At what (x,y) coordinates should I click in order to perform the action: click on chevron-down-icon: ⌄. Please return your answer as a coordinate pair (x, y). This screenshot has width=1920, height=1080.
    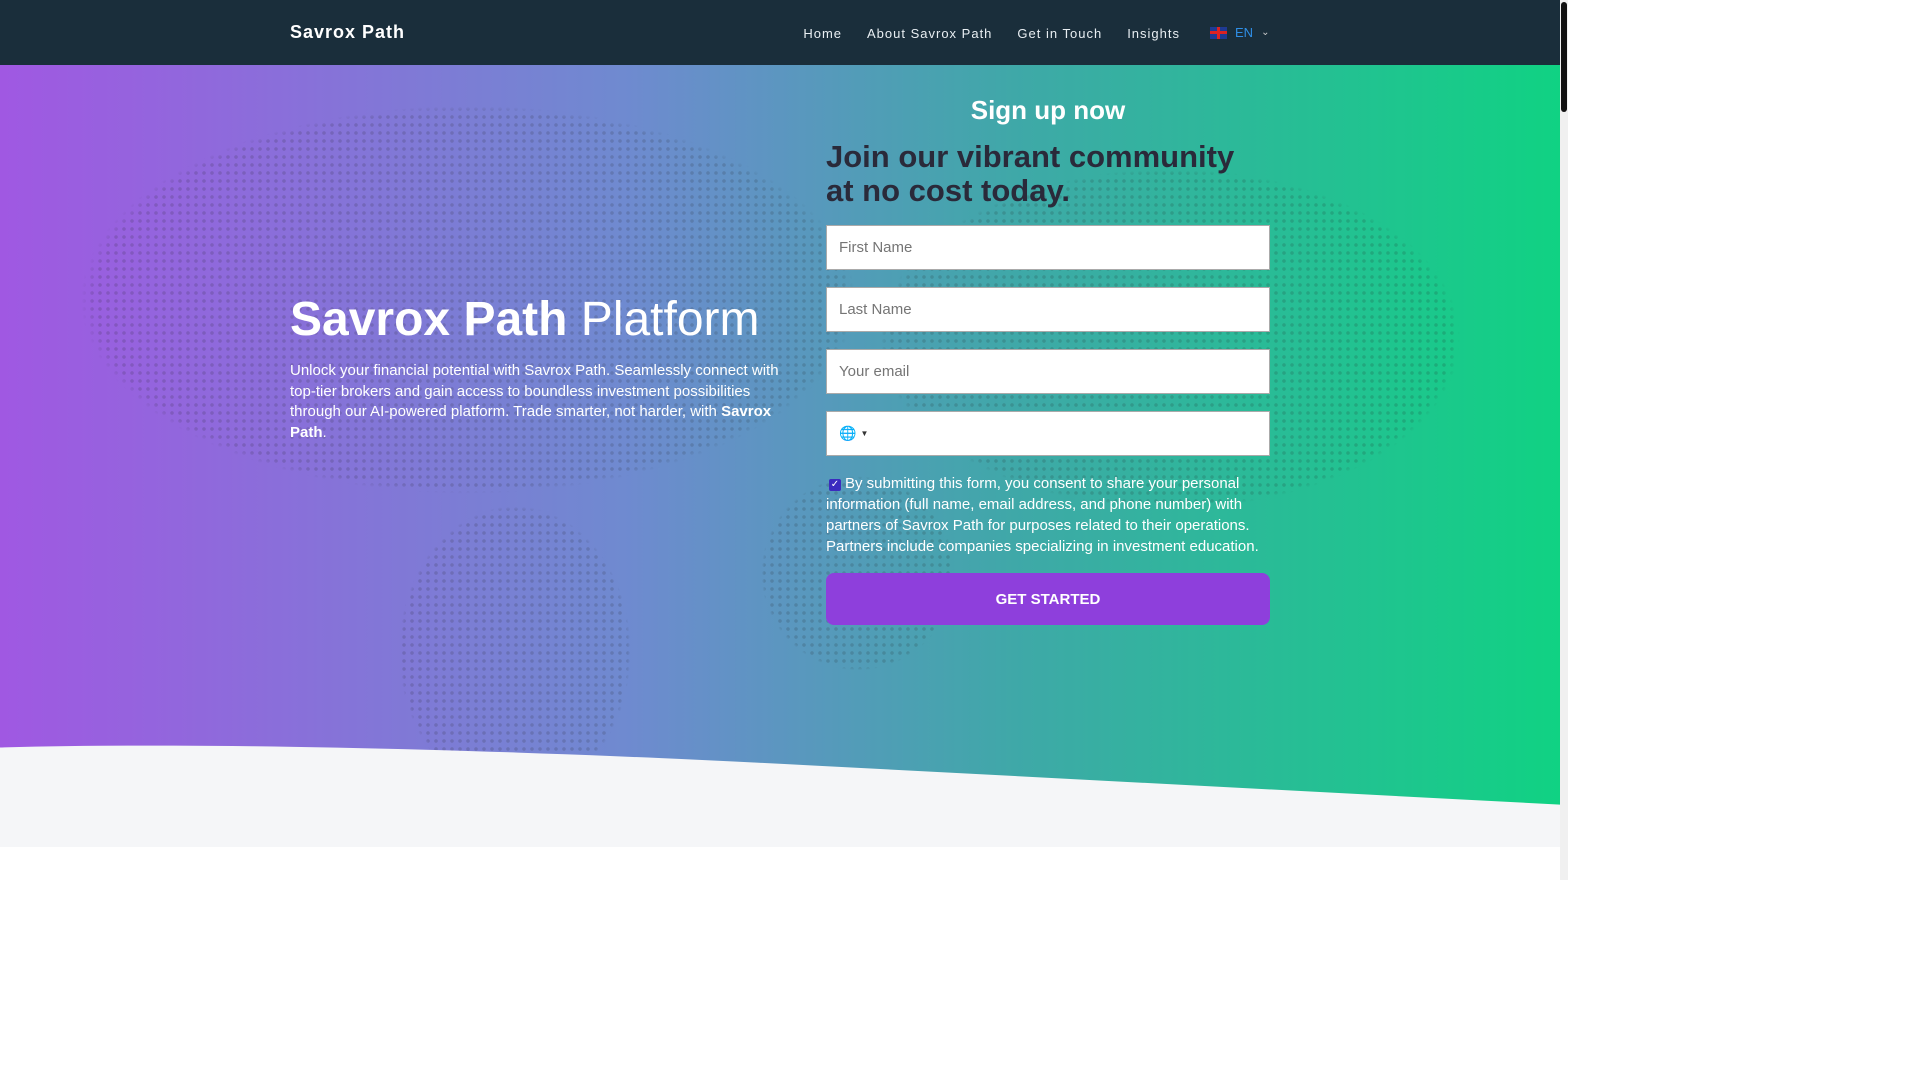
    Looking at the image, I should click on (1265, 32).